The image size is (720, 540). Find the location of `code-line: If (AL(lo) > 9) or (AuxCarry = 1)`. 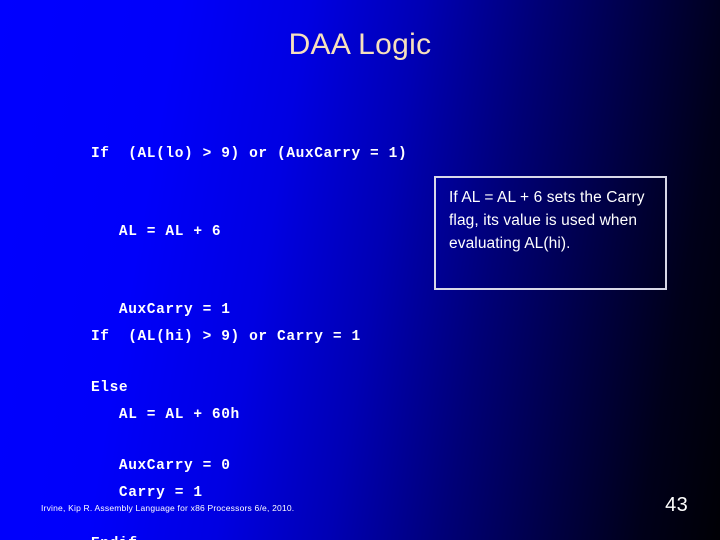

code-line: If (AL(lo) > 9) or (AuxCarry = 1) is located at coordinates (249, 154).